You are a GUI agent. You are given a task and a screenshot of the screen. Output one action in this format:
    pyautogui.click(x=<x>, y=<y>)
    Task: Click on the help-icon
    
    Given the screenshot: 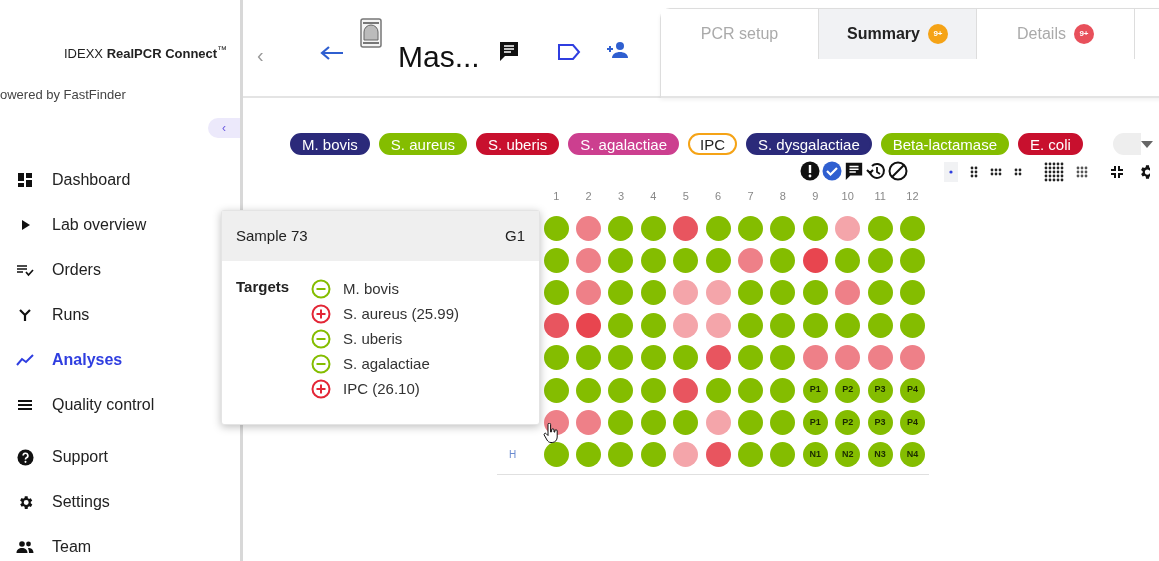 What is the action you would take?
    pyautogui.click(x=25, y=457)
    